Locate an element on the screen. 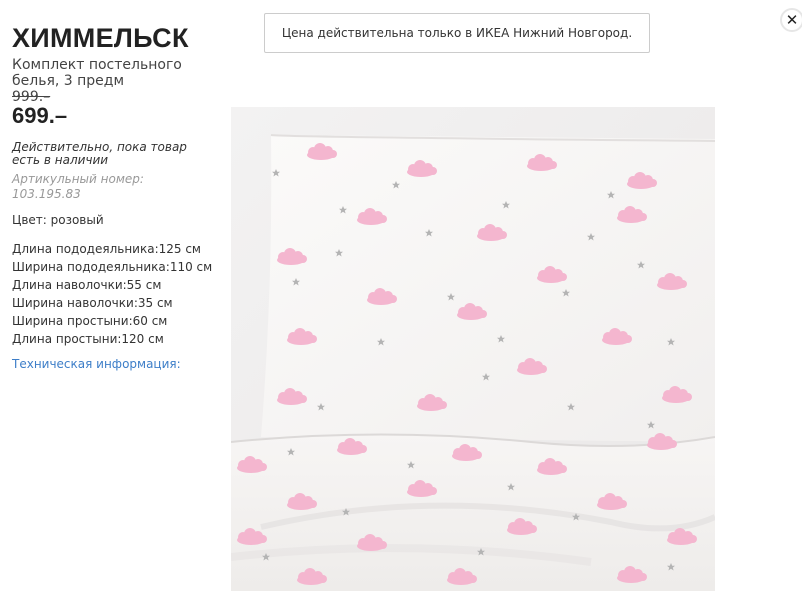  dimension-item: Ширина простыни:60 см is located at coordinates (90, 321).